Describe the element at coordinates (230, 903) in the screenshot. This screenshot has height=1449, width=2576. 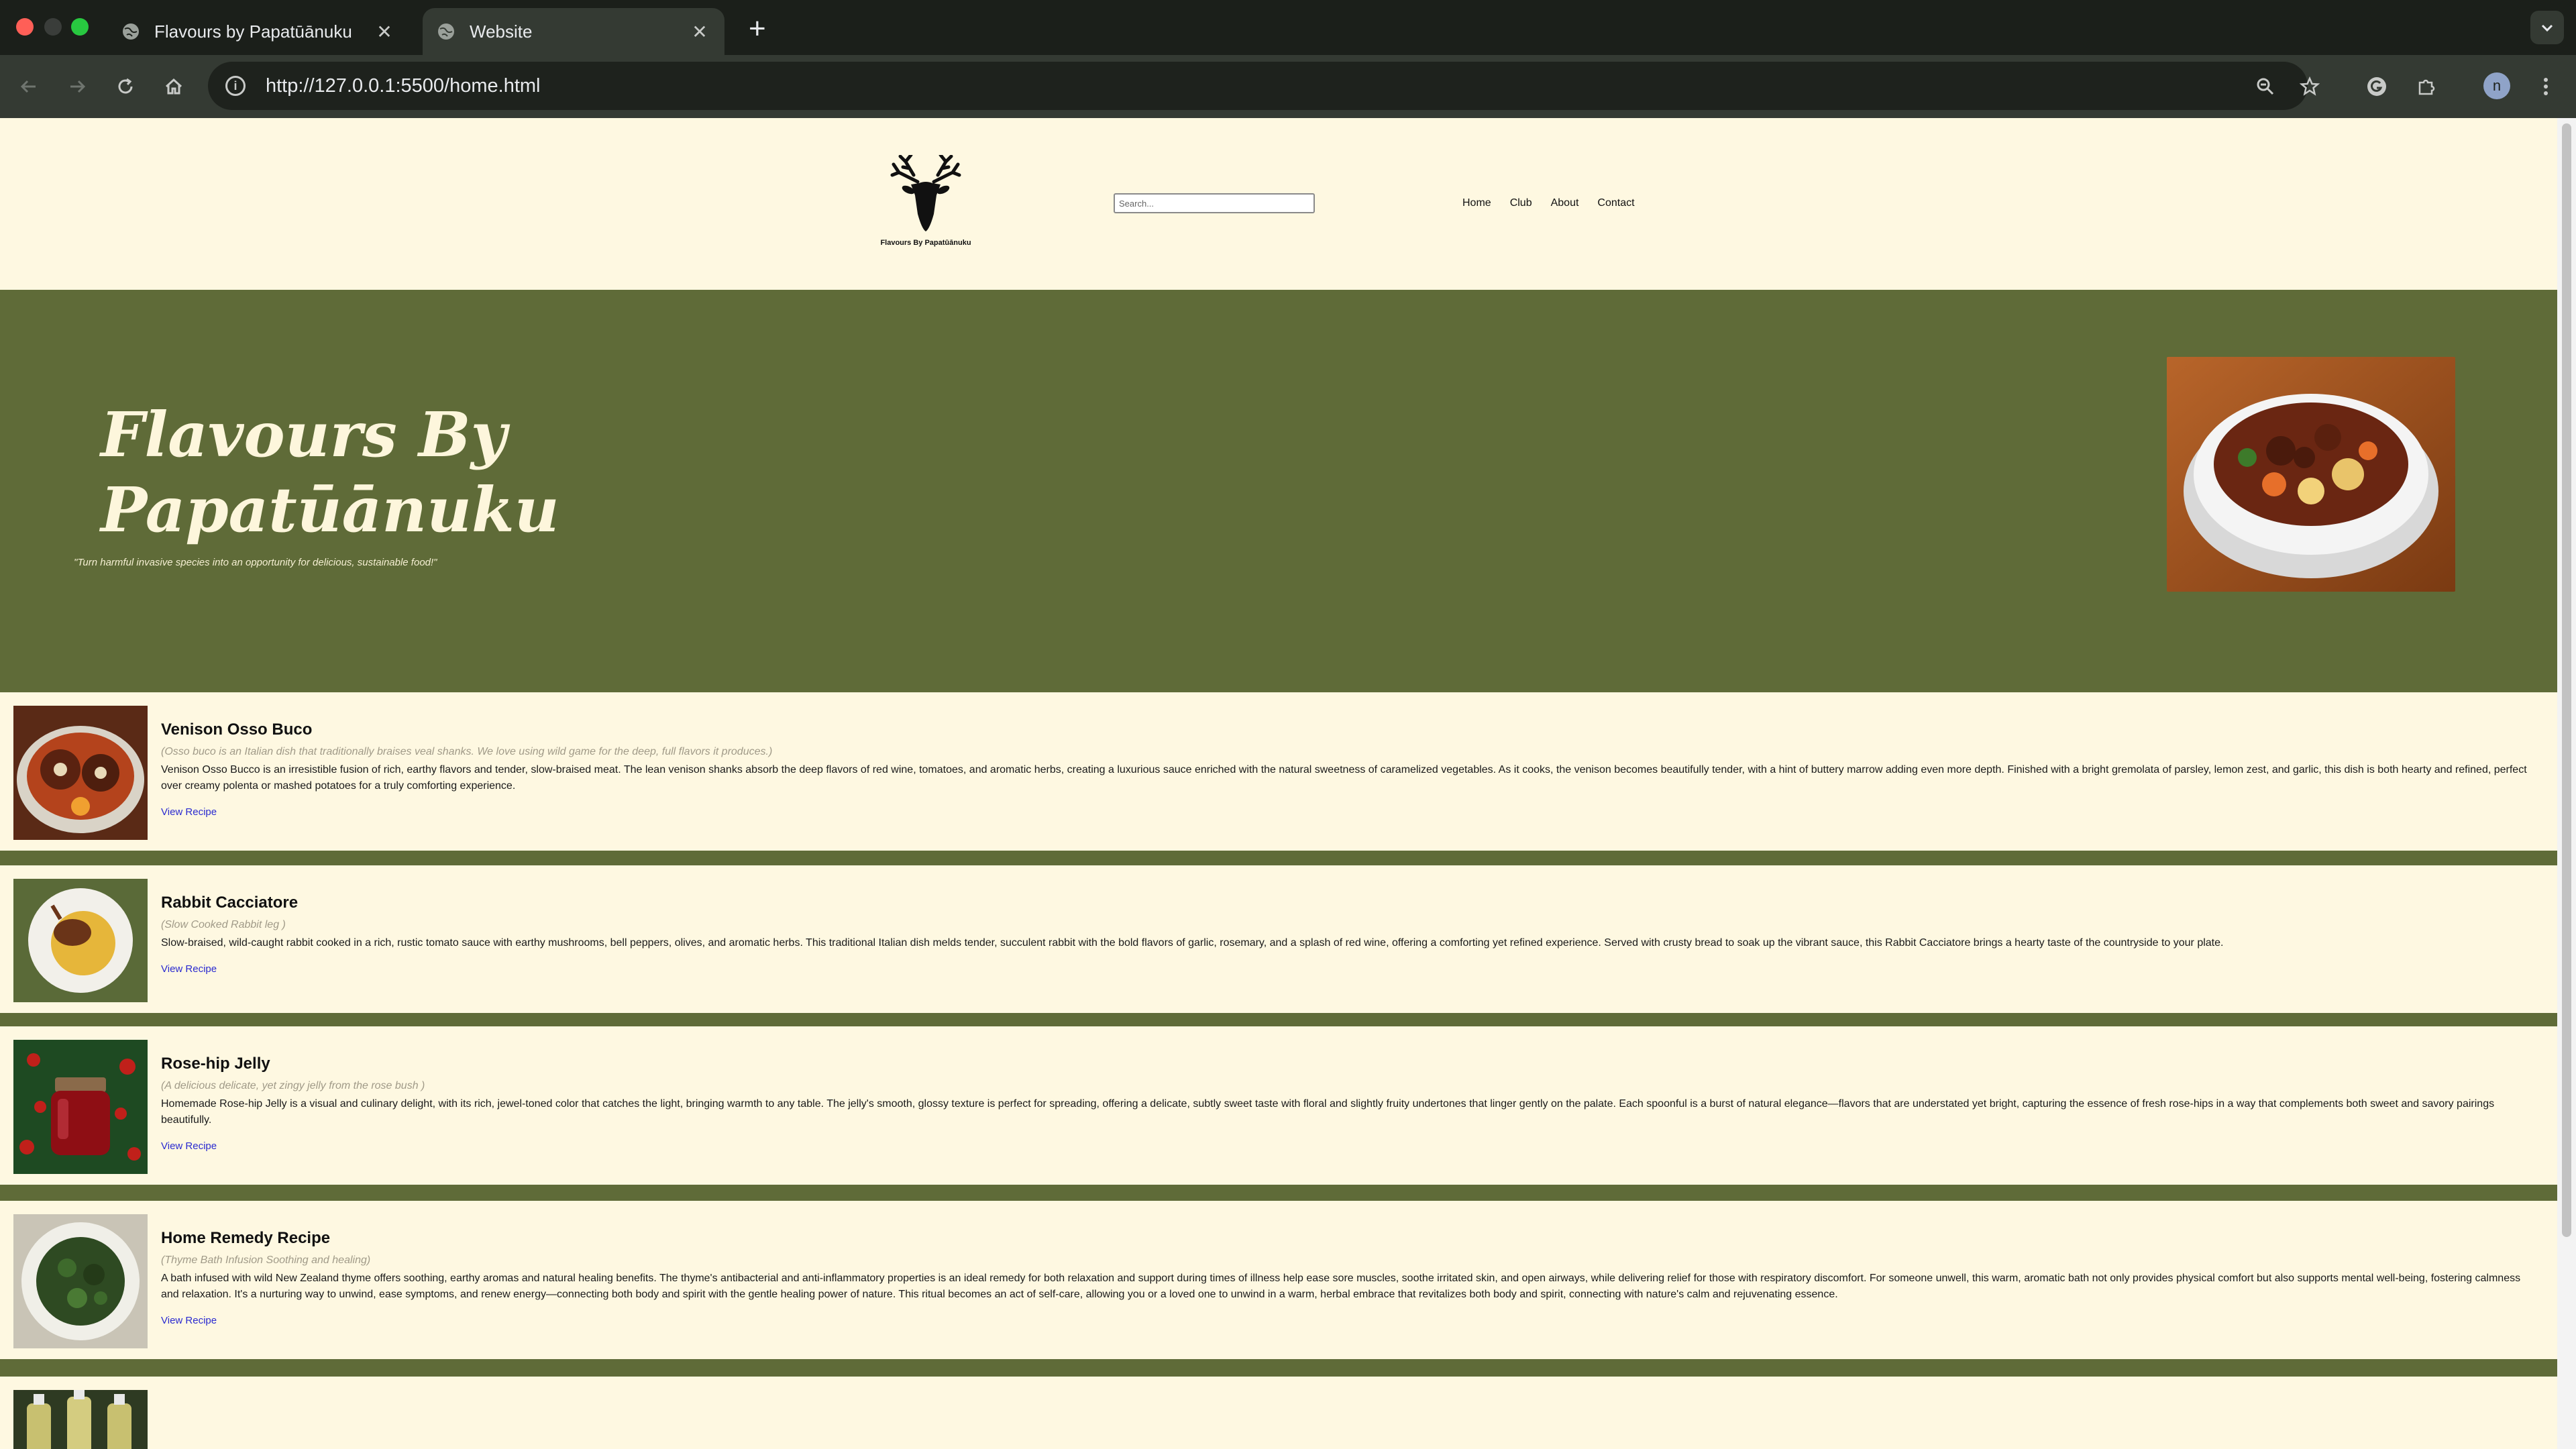
I see `recipe-title: Rabbit Cacciatore` at that location.